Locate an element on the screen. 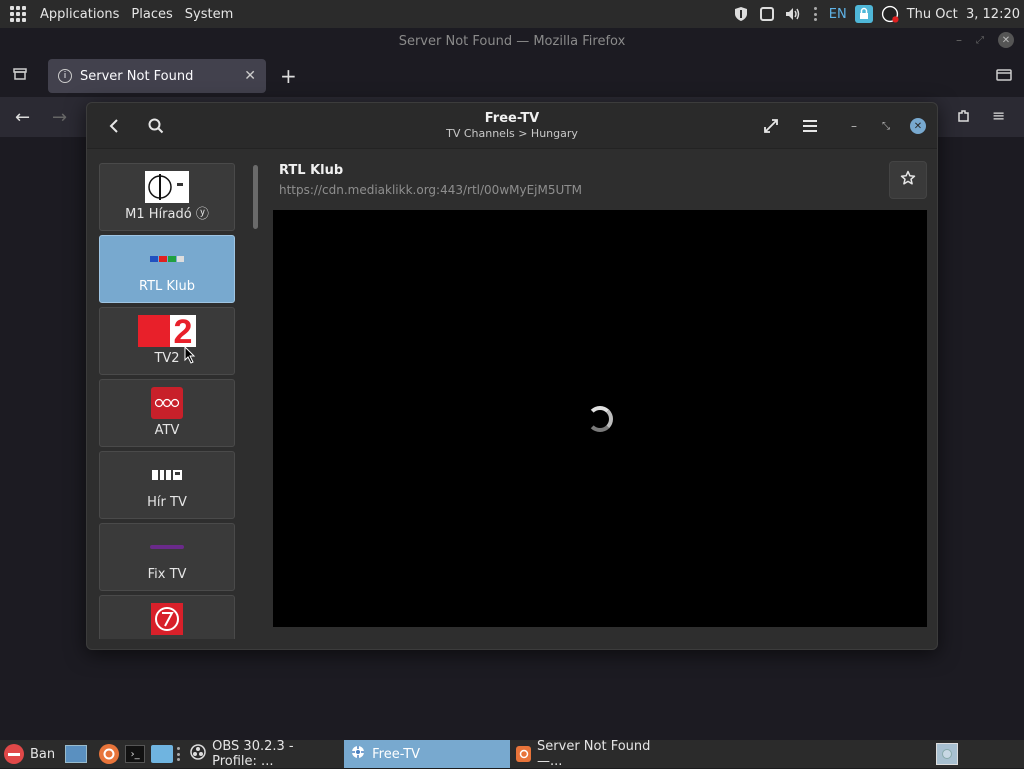 The width and height of the screenshot is (1024, 769). terminal-launcher-icon: ›_ is located at coordinates (135, 754).